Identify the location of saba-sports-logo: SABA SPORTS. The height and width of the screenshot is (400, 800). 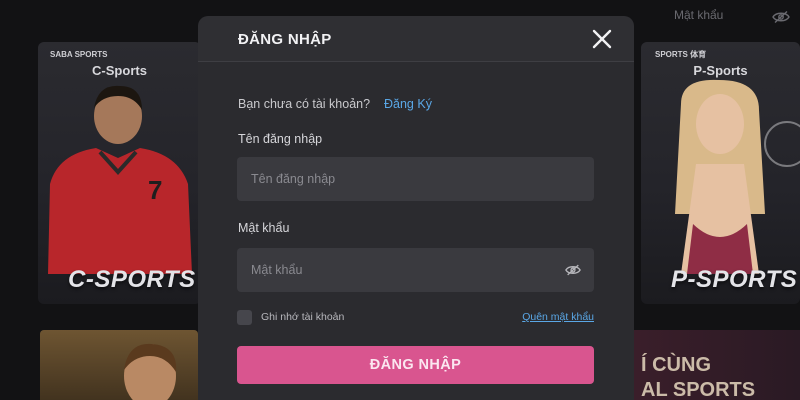
(79, 54).